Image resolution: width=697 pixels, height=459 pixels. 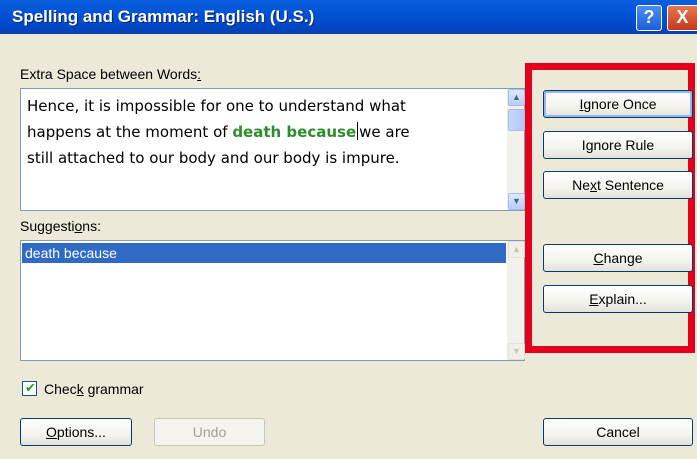 I want to click on sentence-scrollbar: ▲ ▼, so click(x=516, y=149).